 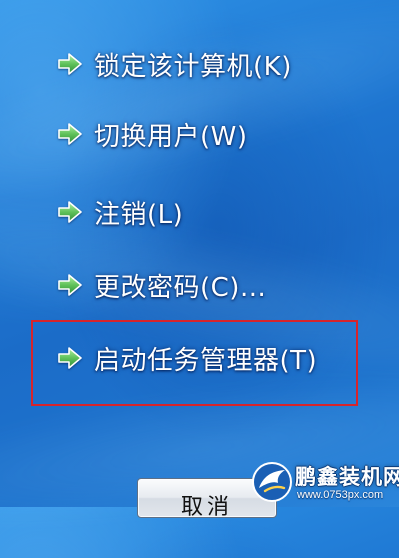 What do you see at coordinates (206, 360) in the screenshot?
I see `menu-item-label: 启动任务管理器(T)` at bounding box center [206, 360].